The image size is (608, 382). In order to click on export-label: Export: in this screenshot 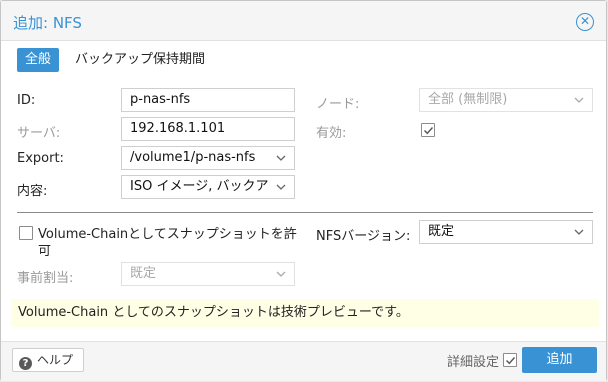, I will do `click(40, 158)`.